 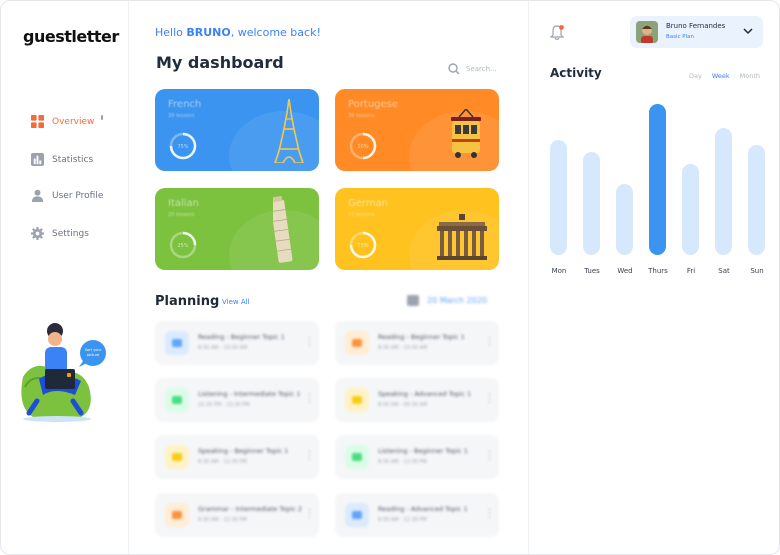 What do you see at coordinates (184, 203) in the screenshot?
I see `course-language: Italian` at bounding box center [184, 203].